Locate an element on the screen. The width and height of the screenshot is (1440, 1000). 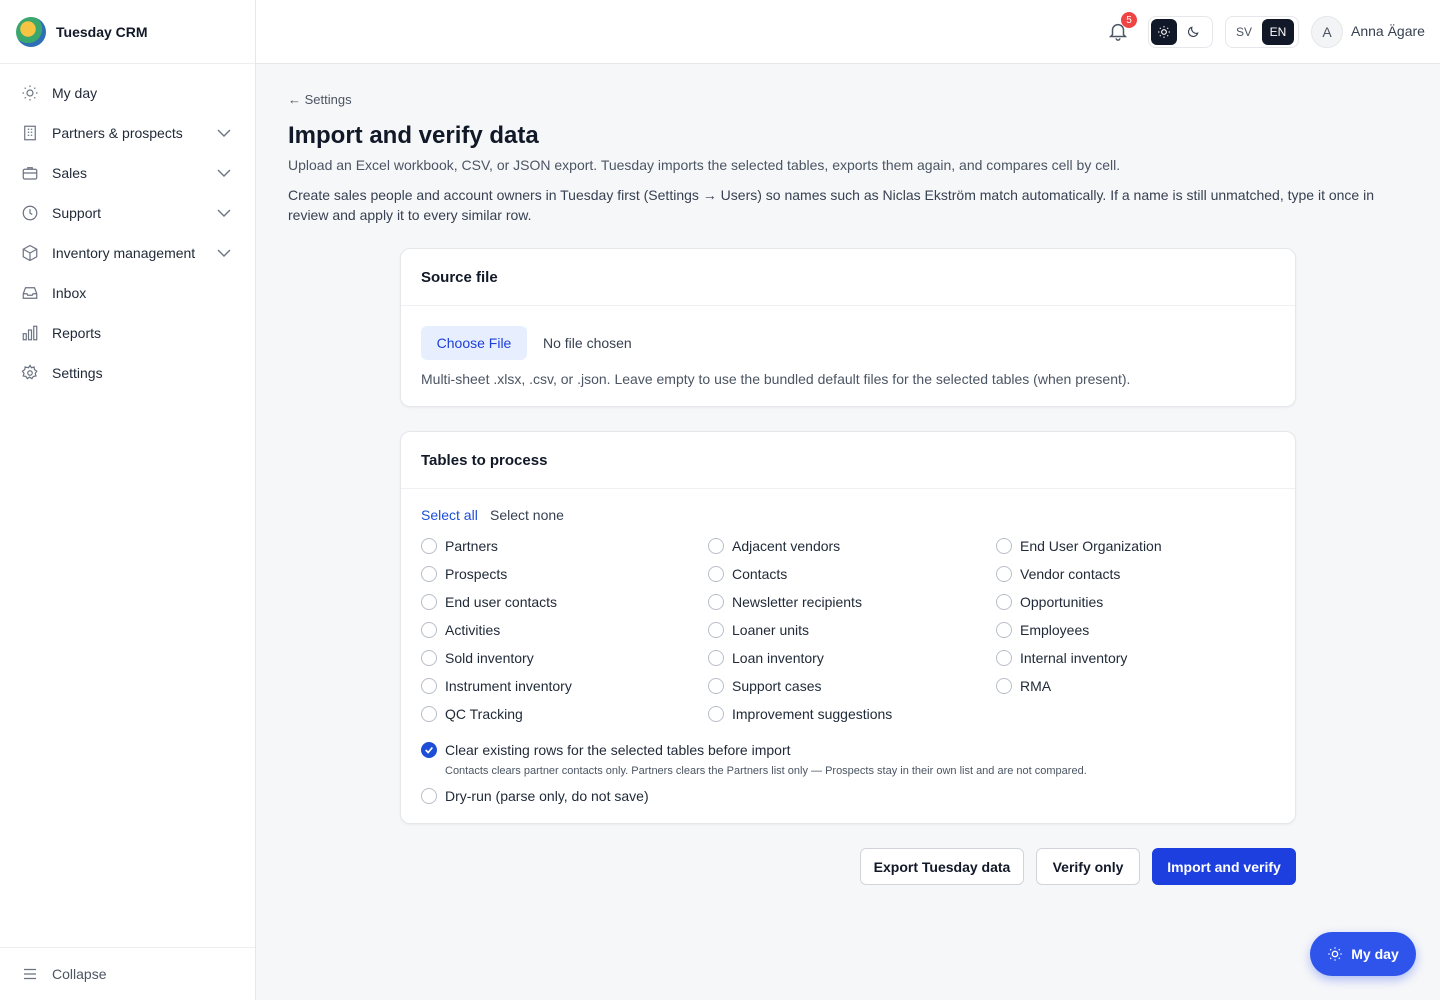
table-option: QC Tracking is located at coordinates (472, 714).